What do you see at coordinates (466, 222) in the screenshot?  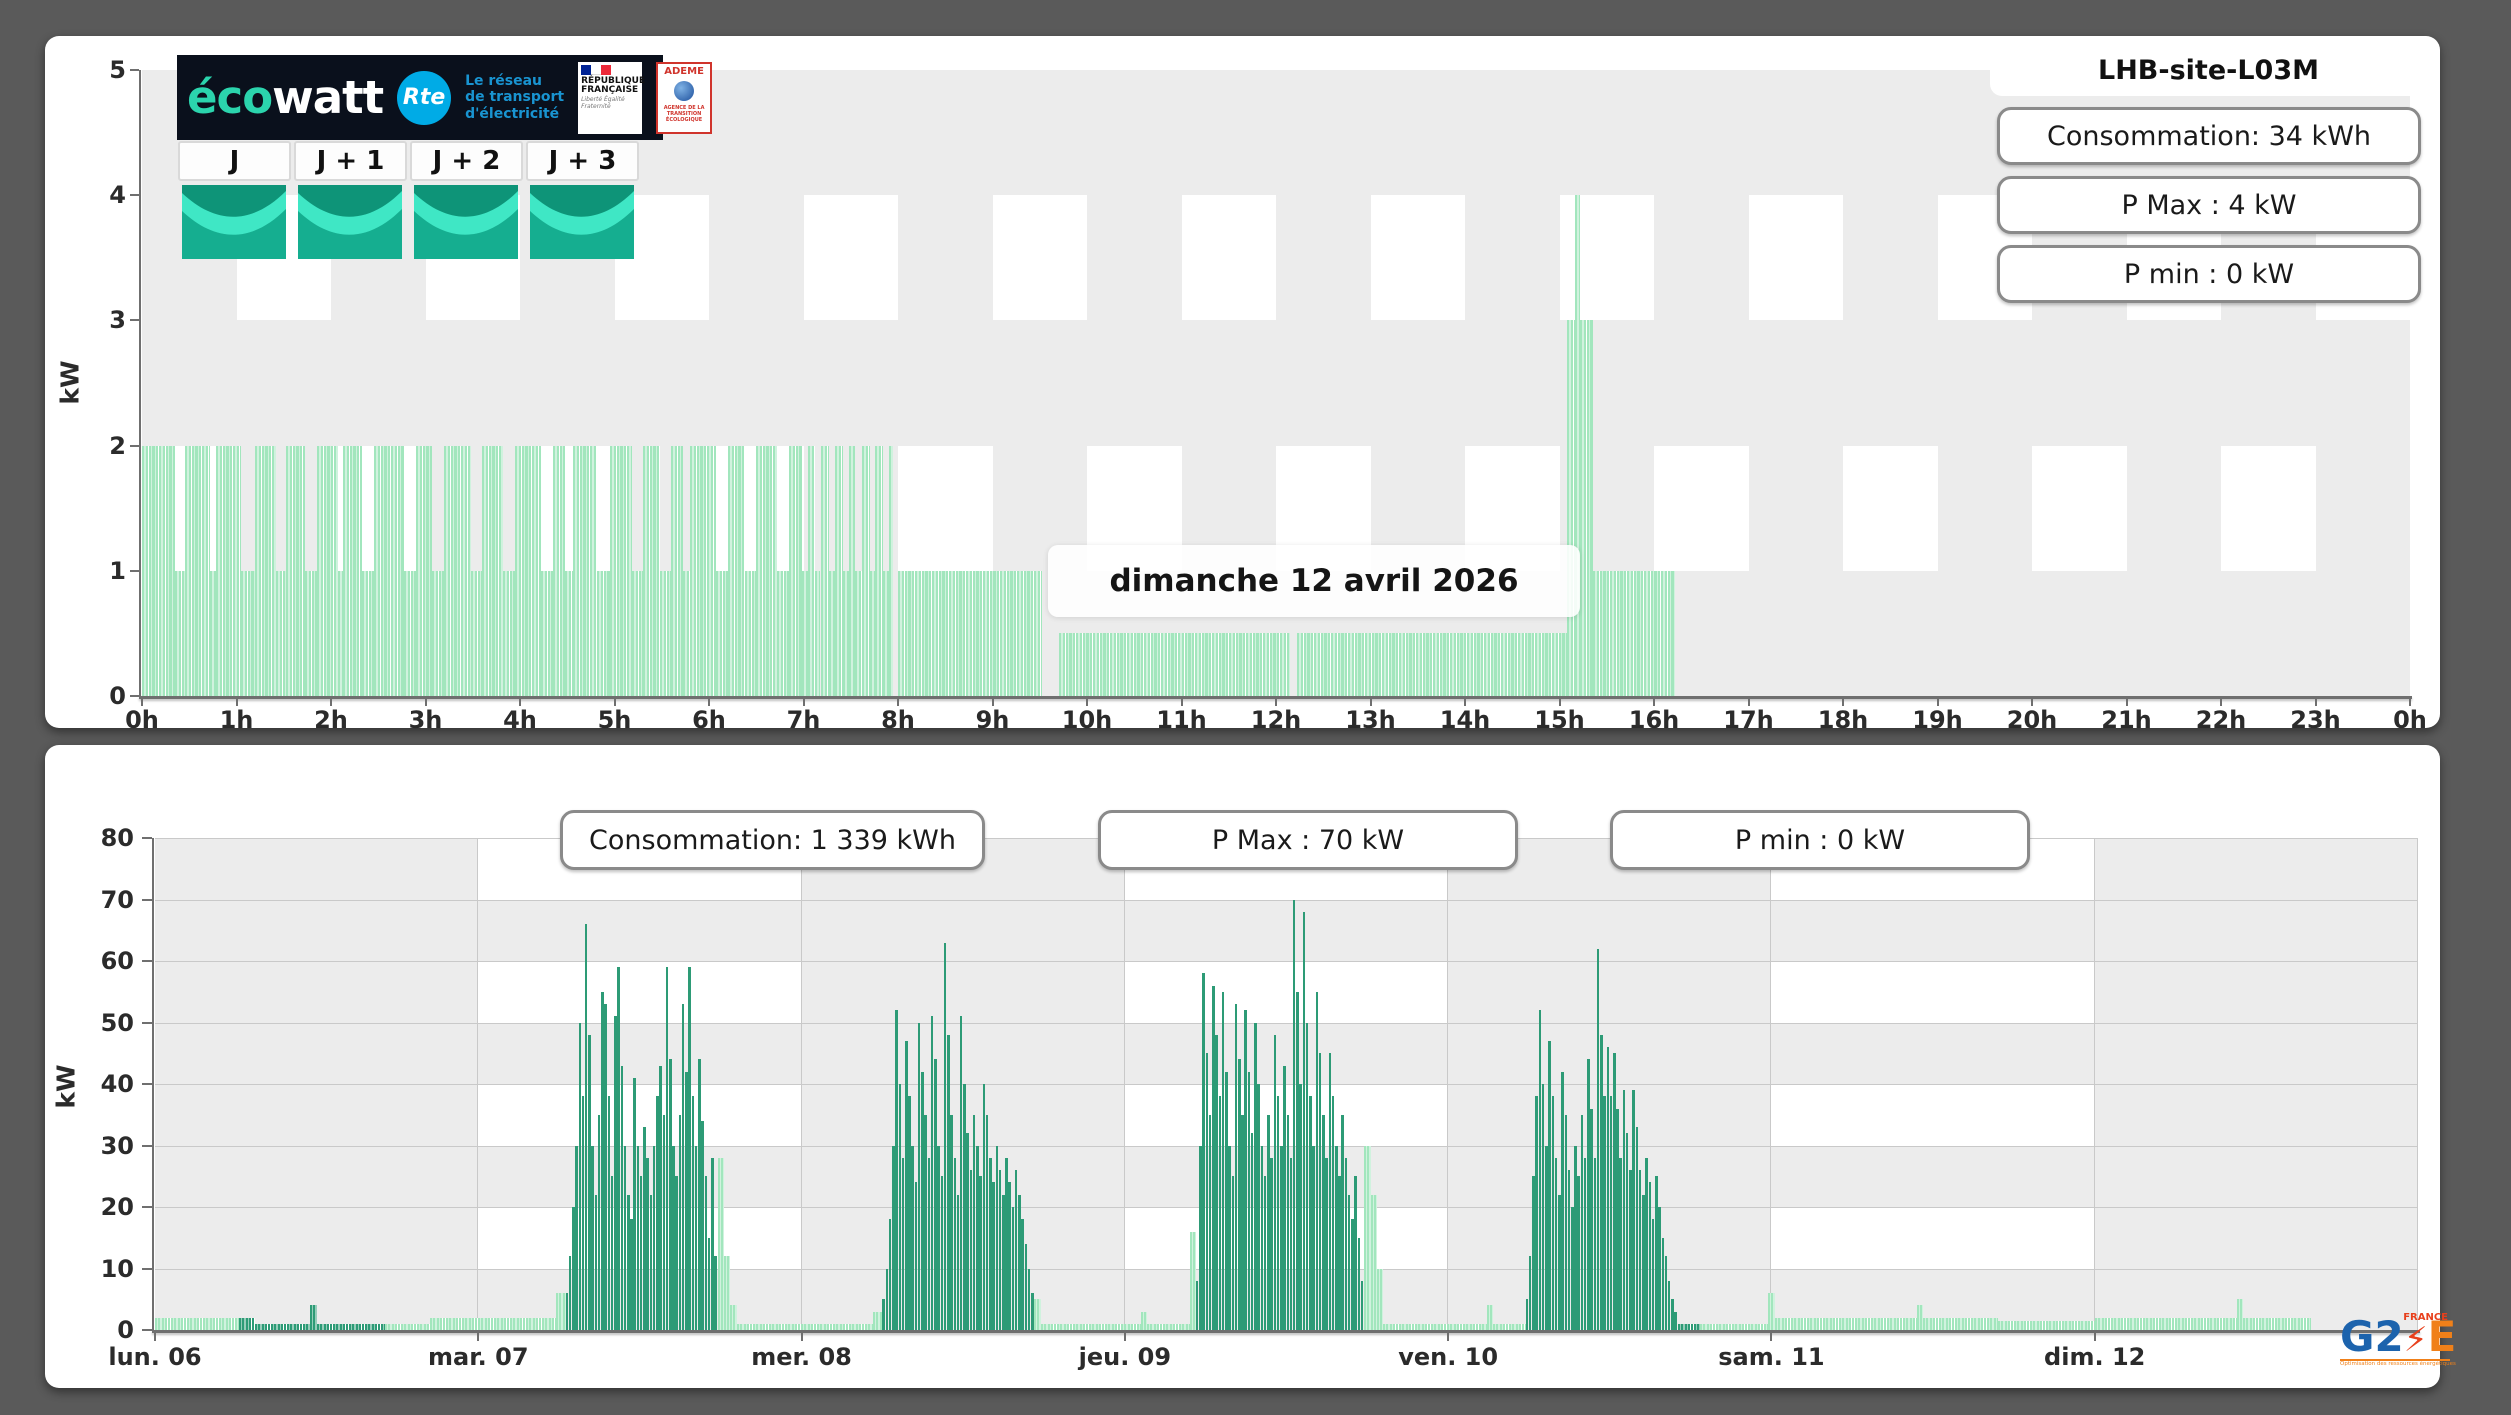 I see `ecowatt-gauge-j2` at bounding box center [466, 222].